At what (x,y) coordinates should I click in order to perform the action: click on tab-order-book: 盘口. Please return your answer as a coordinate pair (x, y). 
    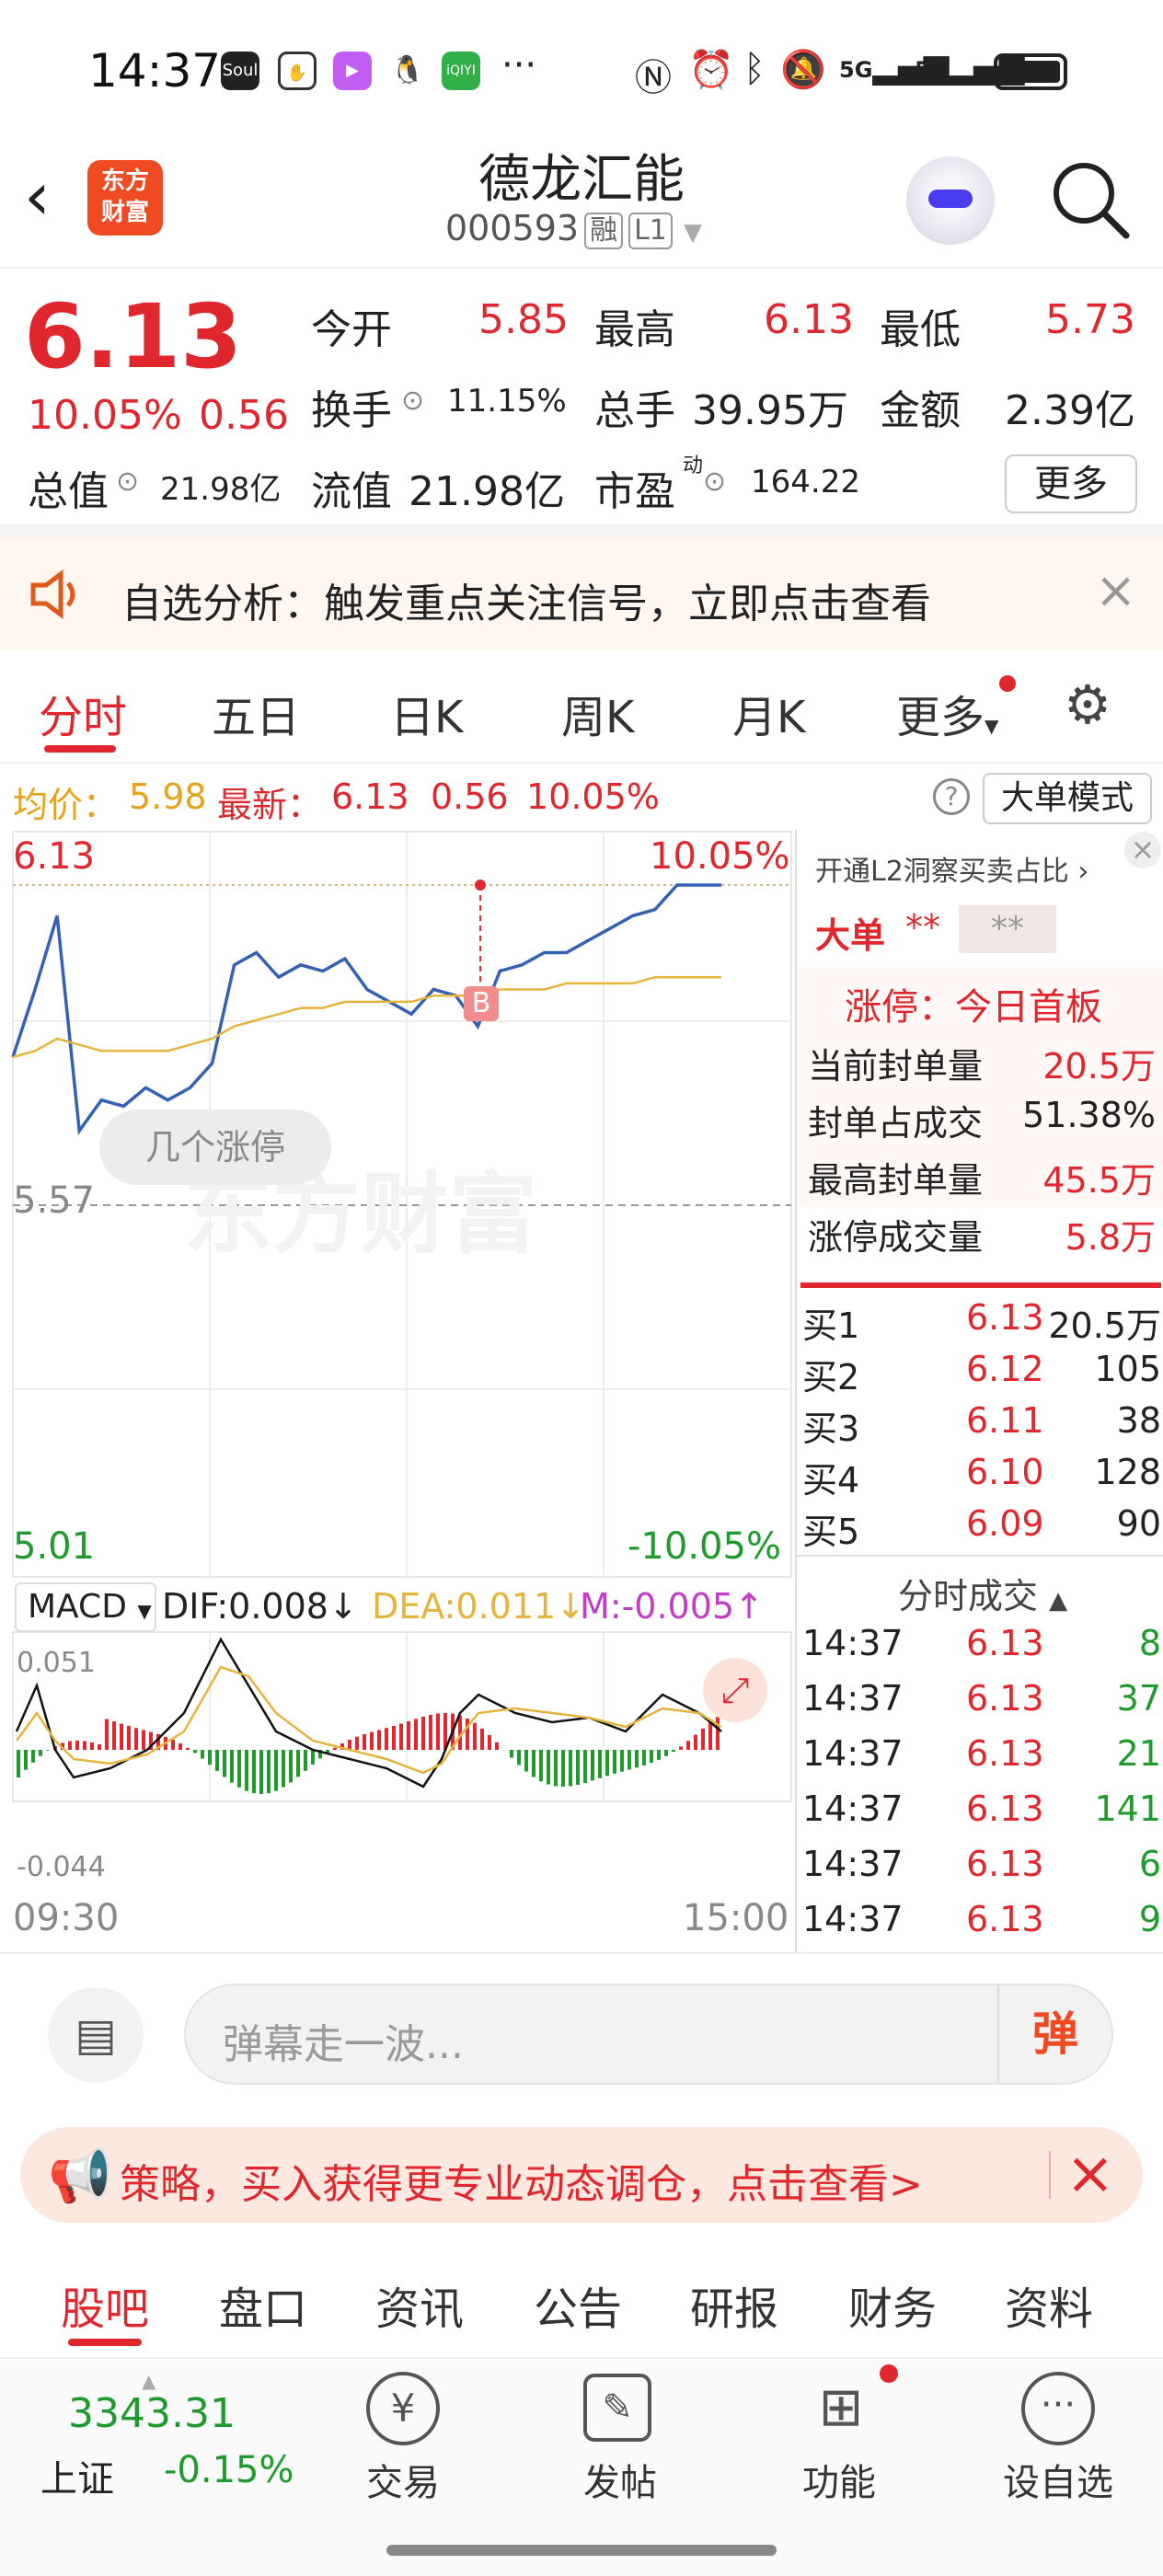
    Looking at the image, I should click on (263, 2304).